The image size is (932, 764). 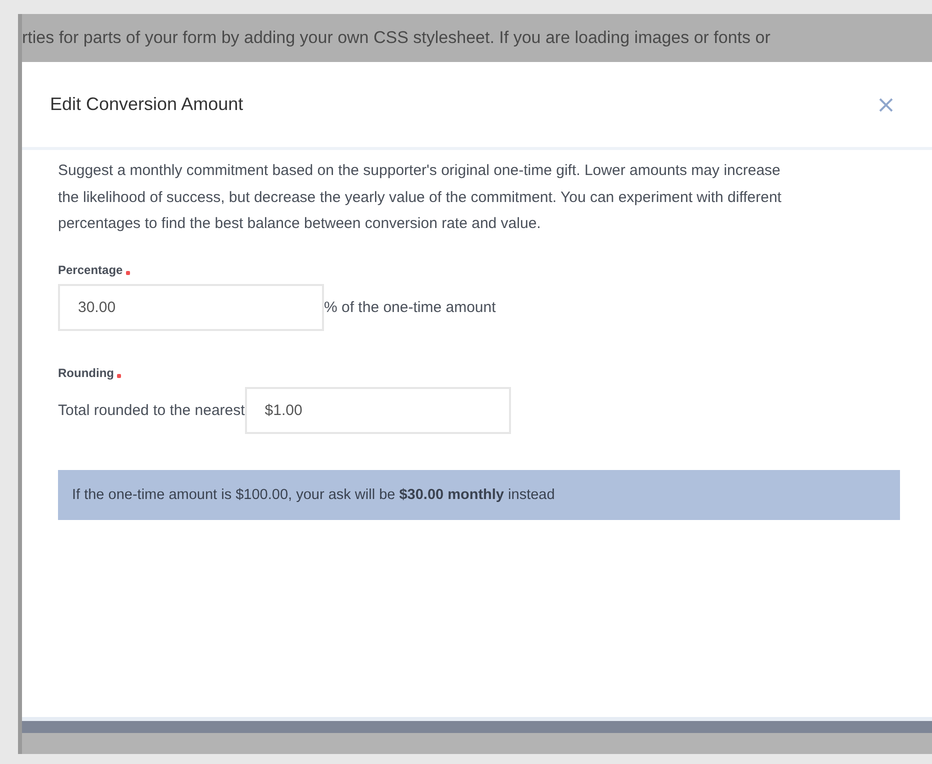 What do you see at coordinates (396, 38) in the screenshot?
I see `background-text: rties for parts of your form by adding your own CSS stylesheet. If you are loading images or fonts or` at bounding box center [396, 38].